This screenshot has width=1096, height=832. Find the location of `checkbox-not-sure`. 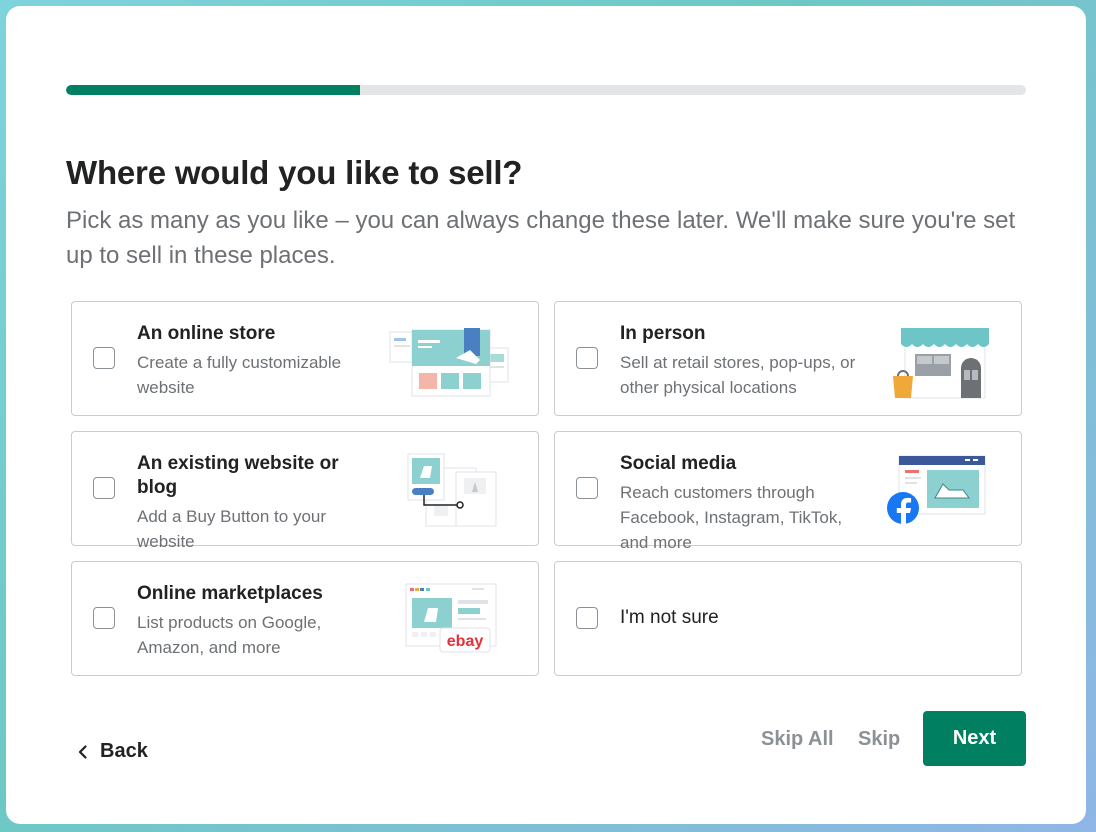

checkbox-not-sure is located at coordinates (587, 618).